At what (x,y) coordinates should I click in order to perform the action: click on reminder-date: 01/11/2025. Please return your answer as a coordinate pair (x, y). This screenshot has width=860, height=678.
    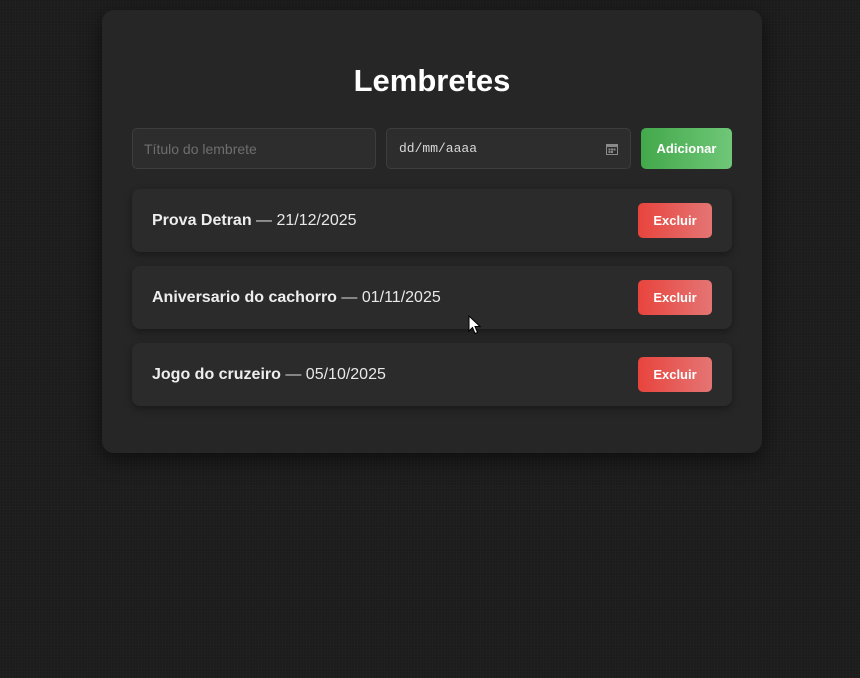
    Looking at the image, I should click on (401, 297).